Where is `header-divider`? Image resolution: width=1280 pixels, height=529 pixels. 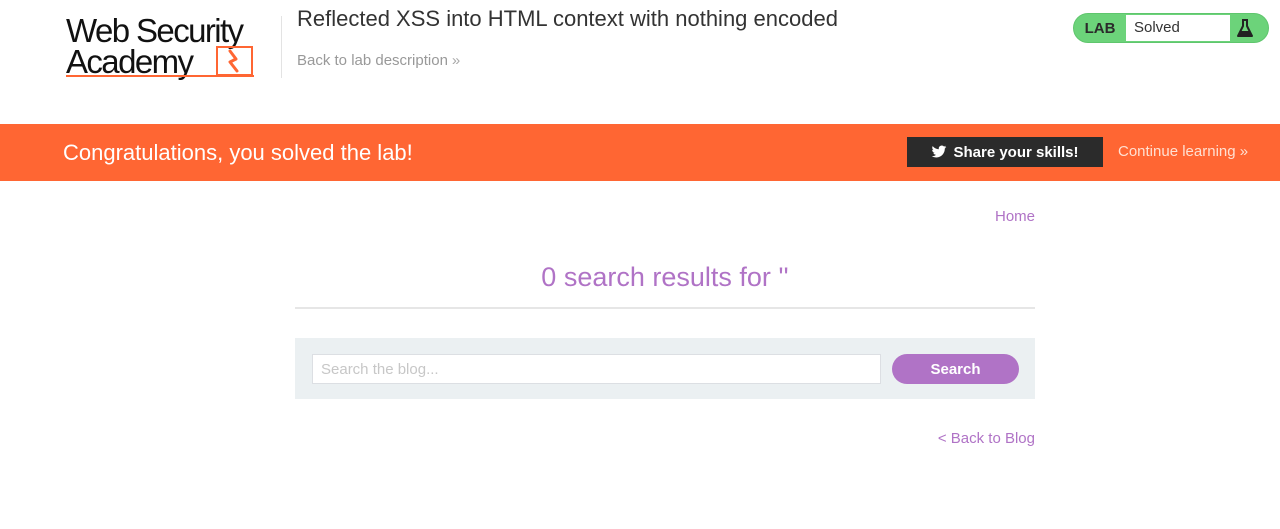
header-divider is located at coordinates (281, 47).